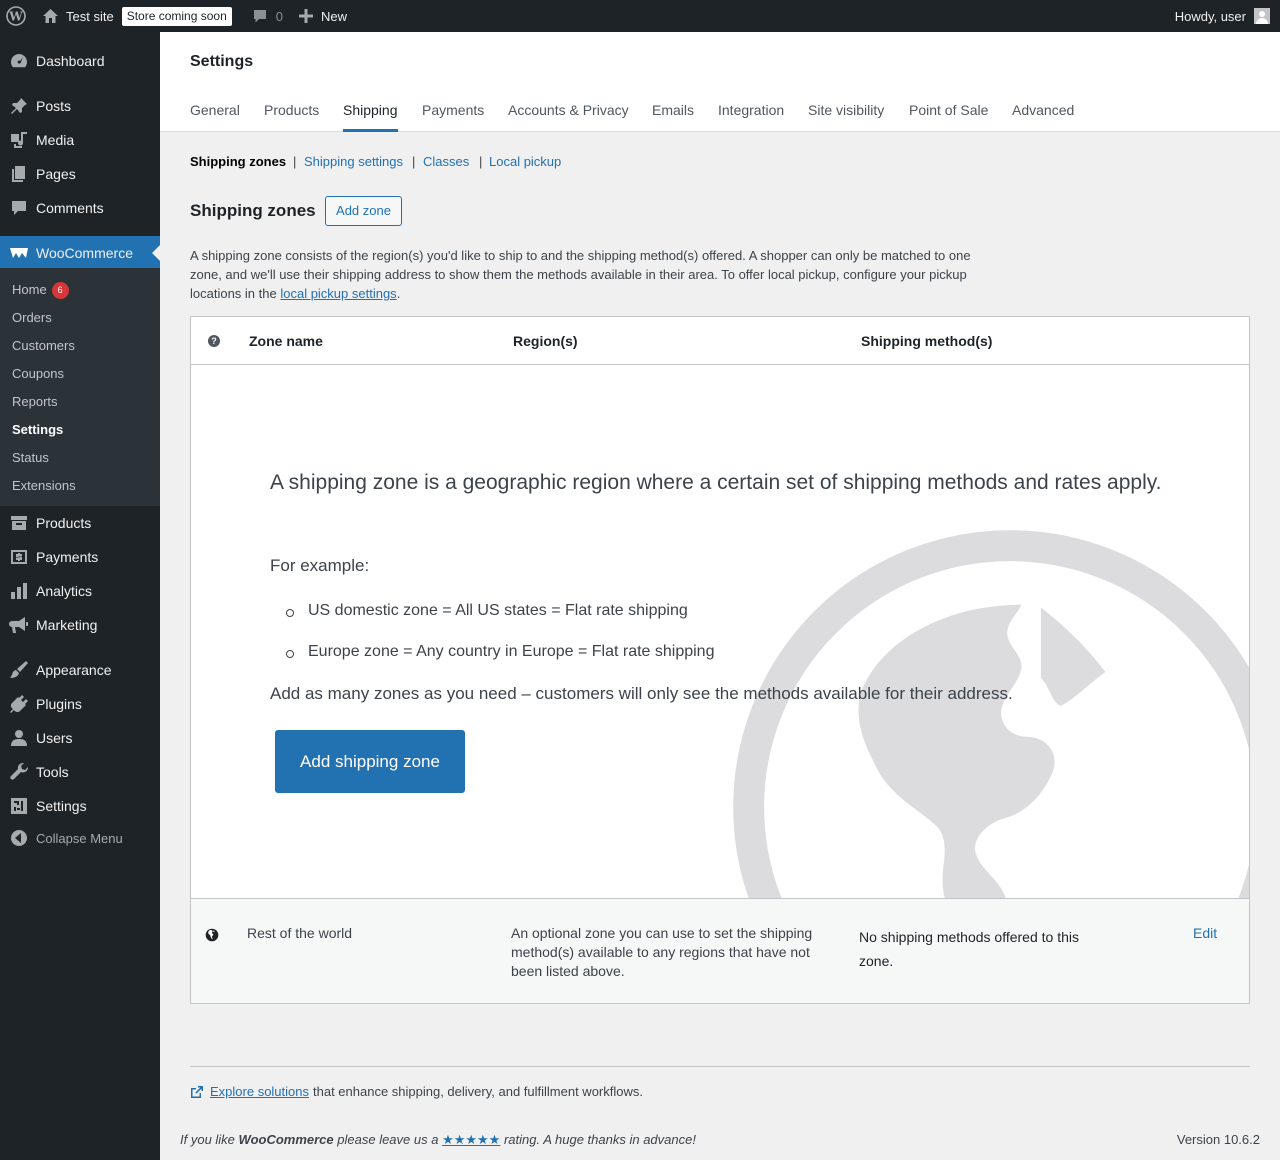  I want to click on menu-label: Analytics, so click(64, 591).